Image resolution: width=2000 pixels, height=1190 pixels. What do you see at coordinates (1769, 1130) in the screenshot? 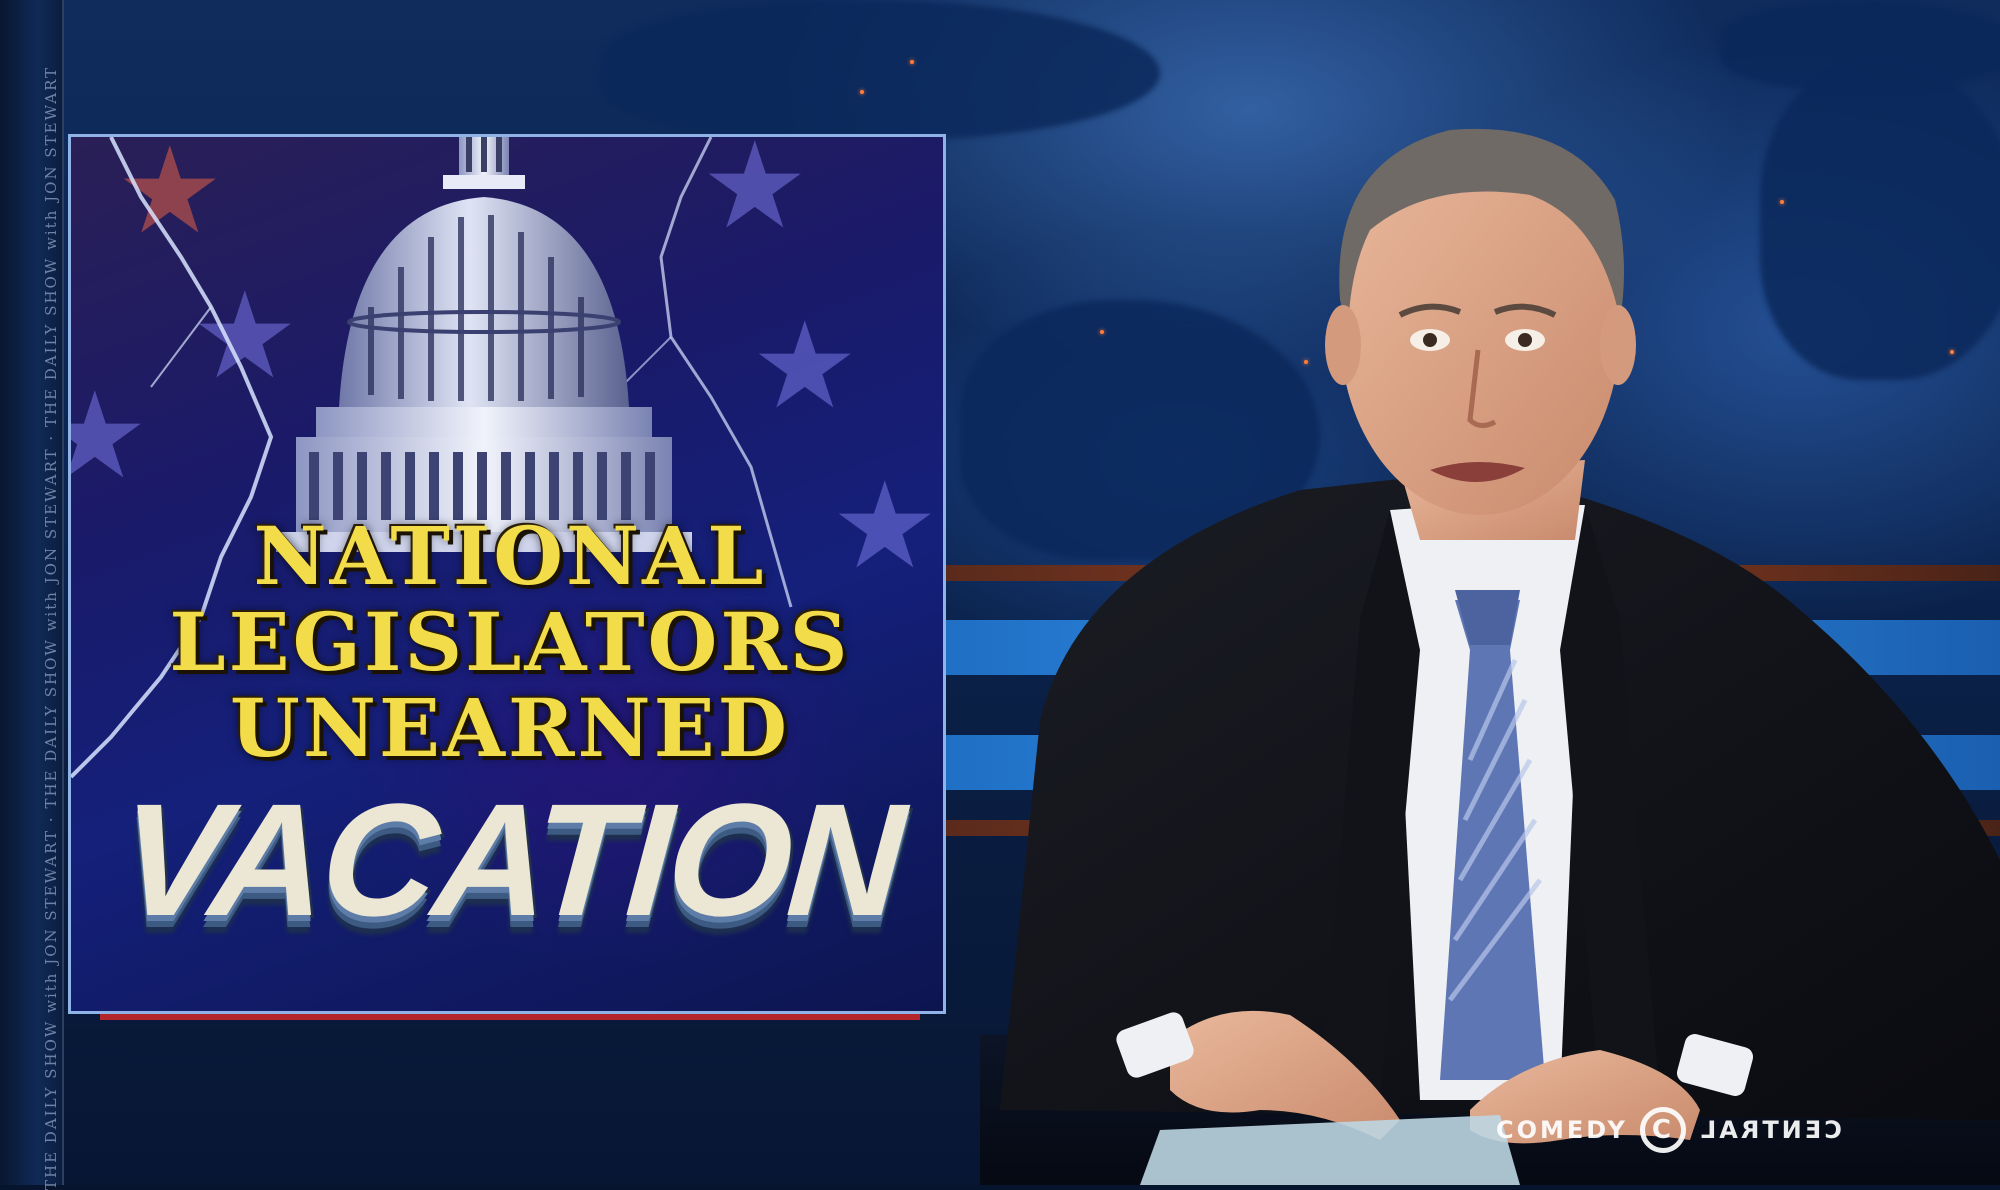
I see `network-logo-right-text: CENTRAL` at bounding box center [1769, 1130].